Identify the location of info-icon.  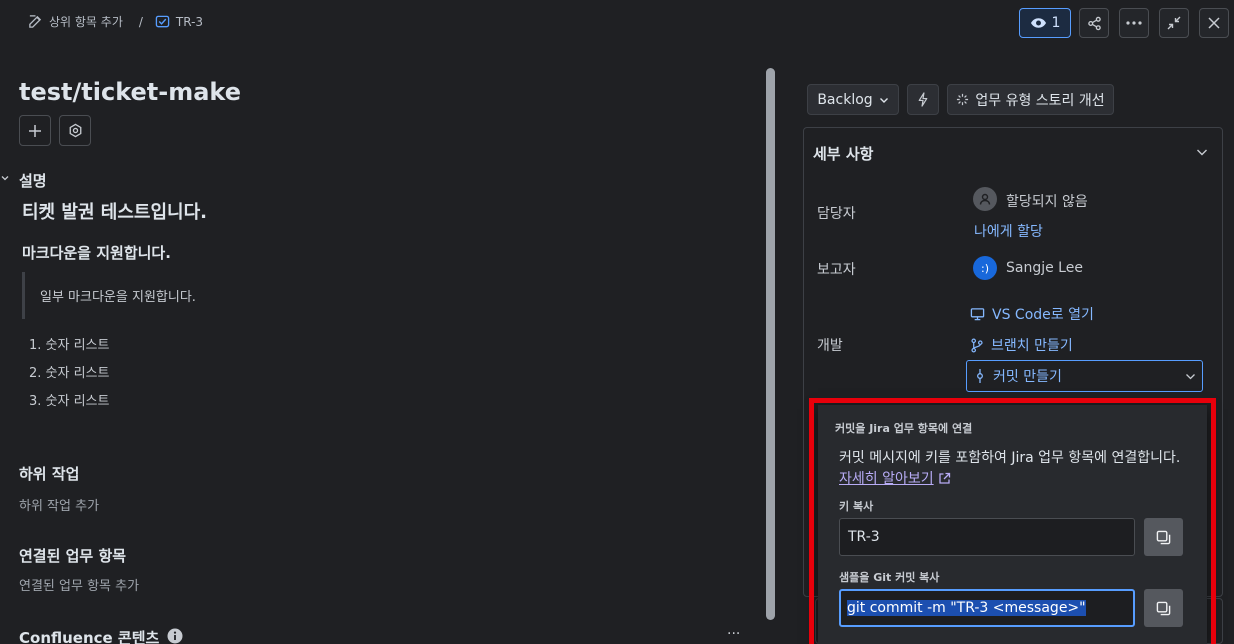
(175, 636).